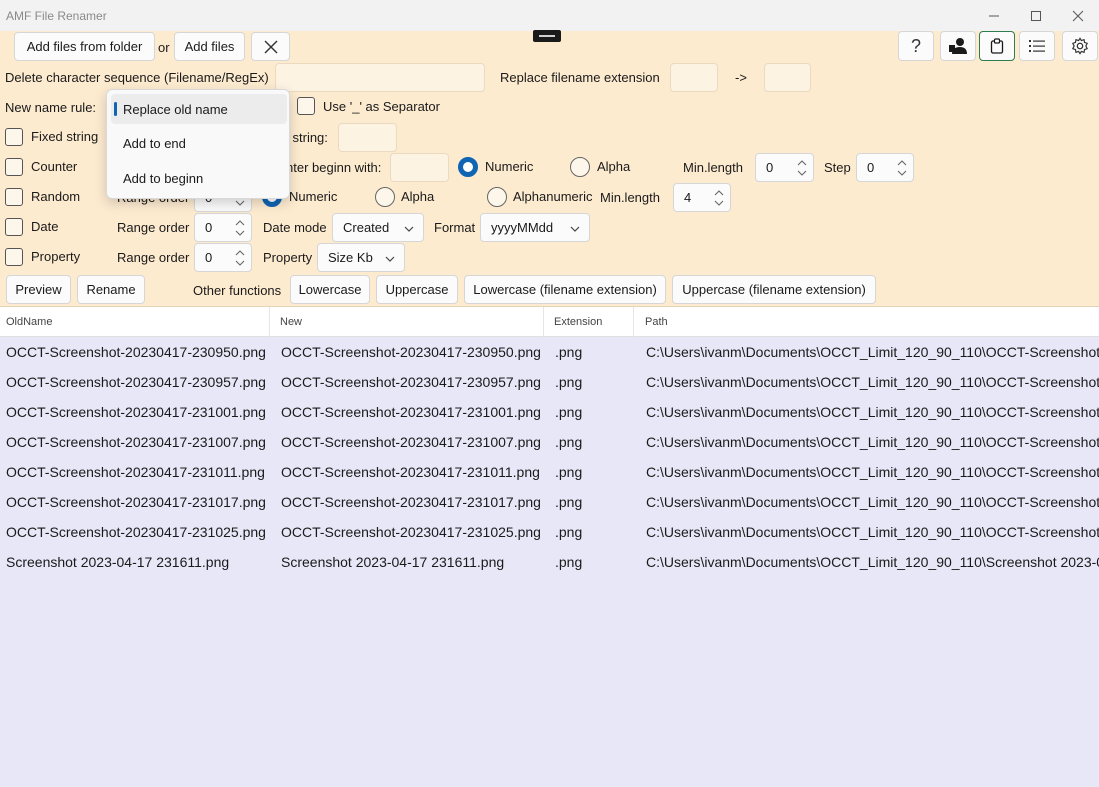 The image size is (1099, 787). Describe the element at coordinates (153, 257) in the screenshot. I see `property-range-label: Range order` at that location.